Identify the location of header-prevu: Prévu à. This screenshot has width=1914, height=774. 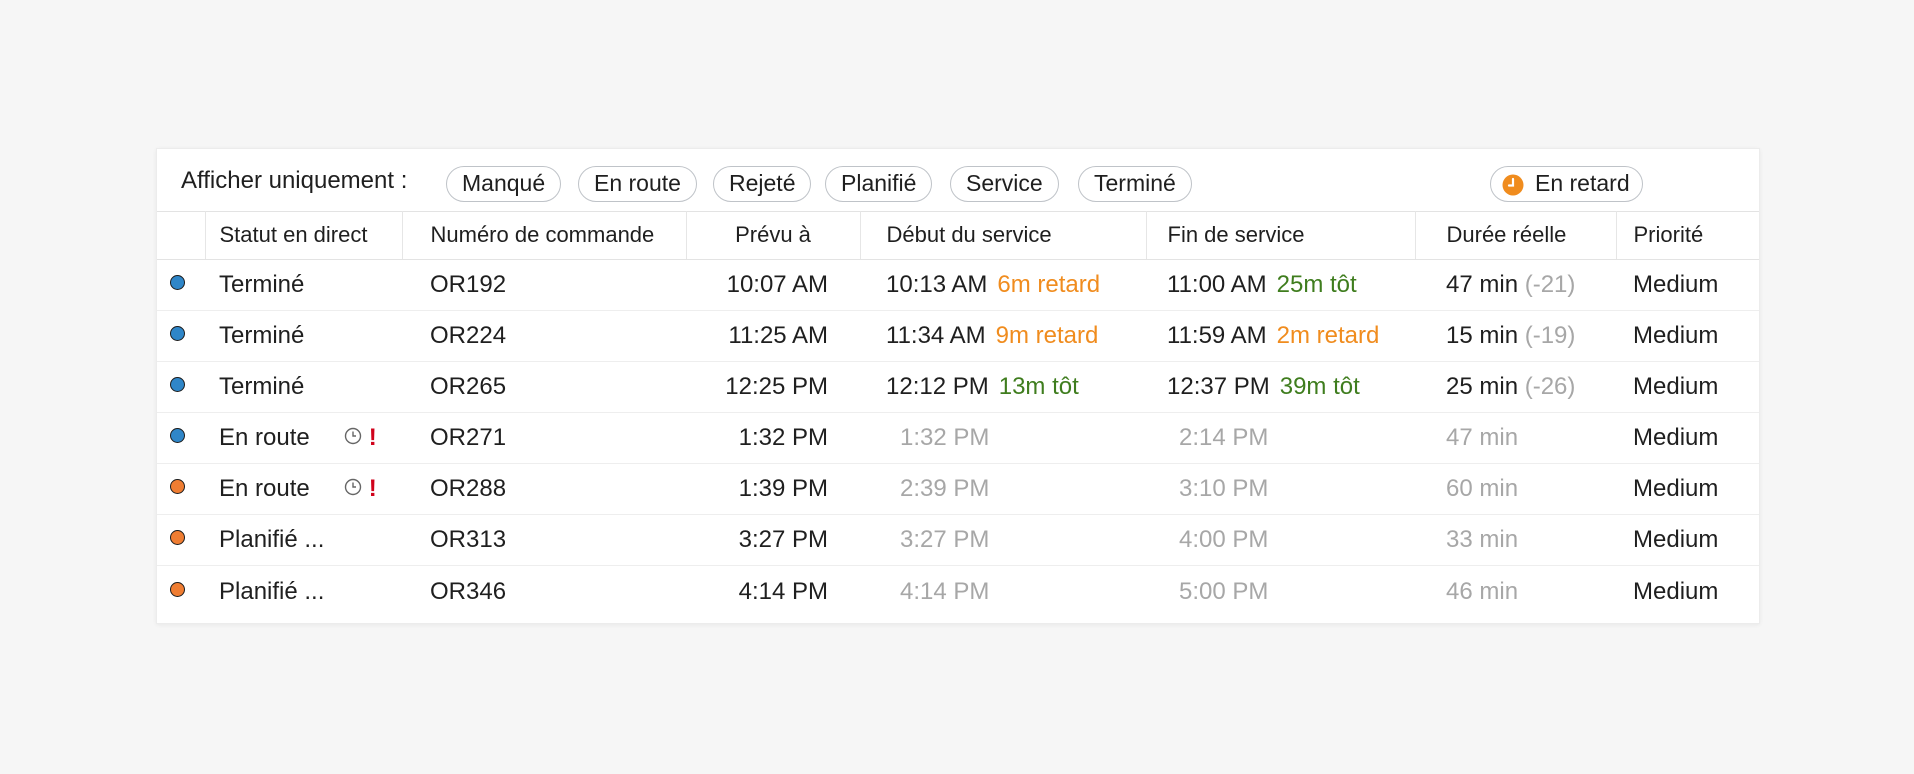
(773, 235).